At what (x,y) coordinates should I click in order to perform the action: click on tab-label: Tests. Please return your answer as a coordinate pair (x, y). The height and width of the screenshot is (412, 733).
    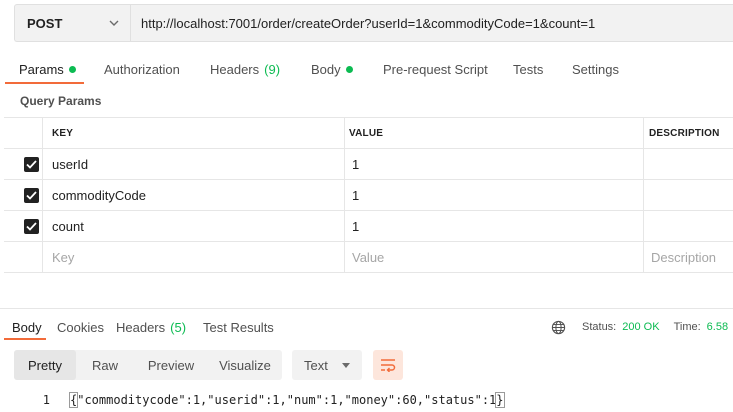
    Looking at the image, I should click on (528, 69).